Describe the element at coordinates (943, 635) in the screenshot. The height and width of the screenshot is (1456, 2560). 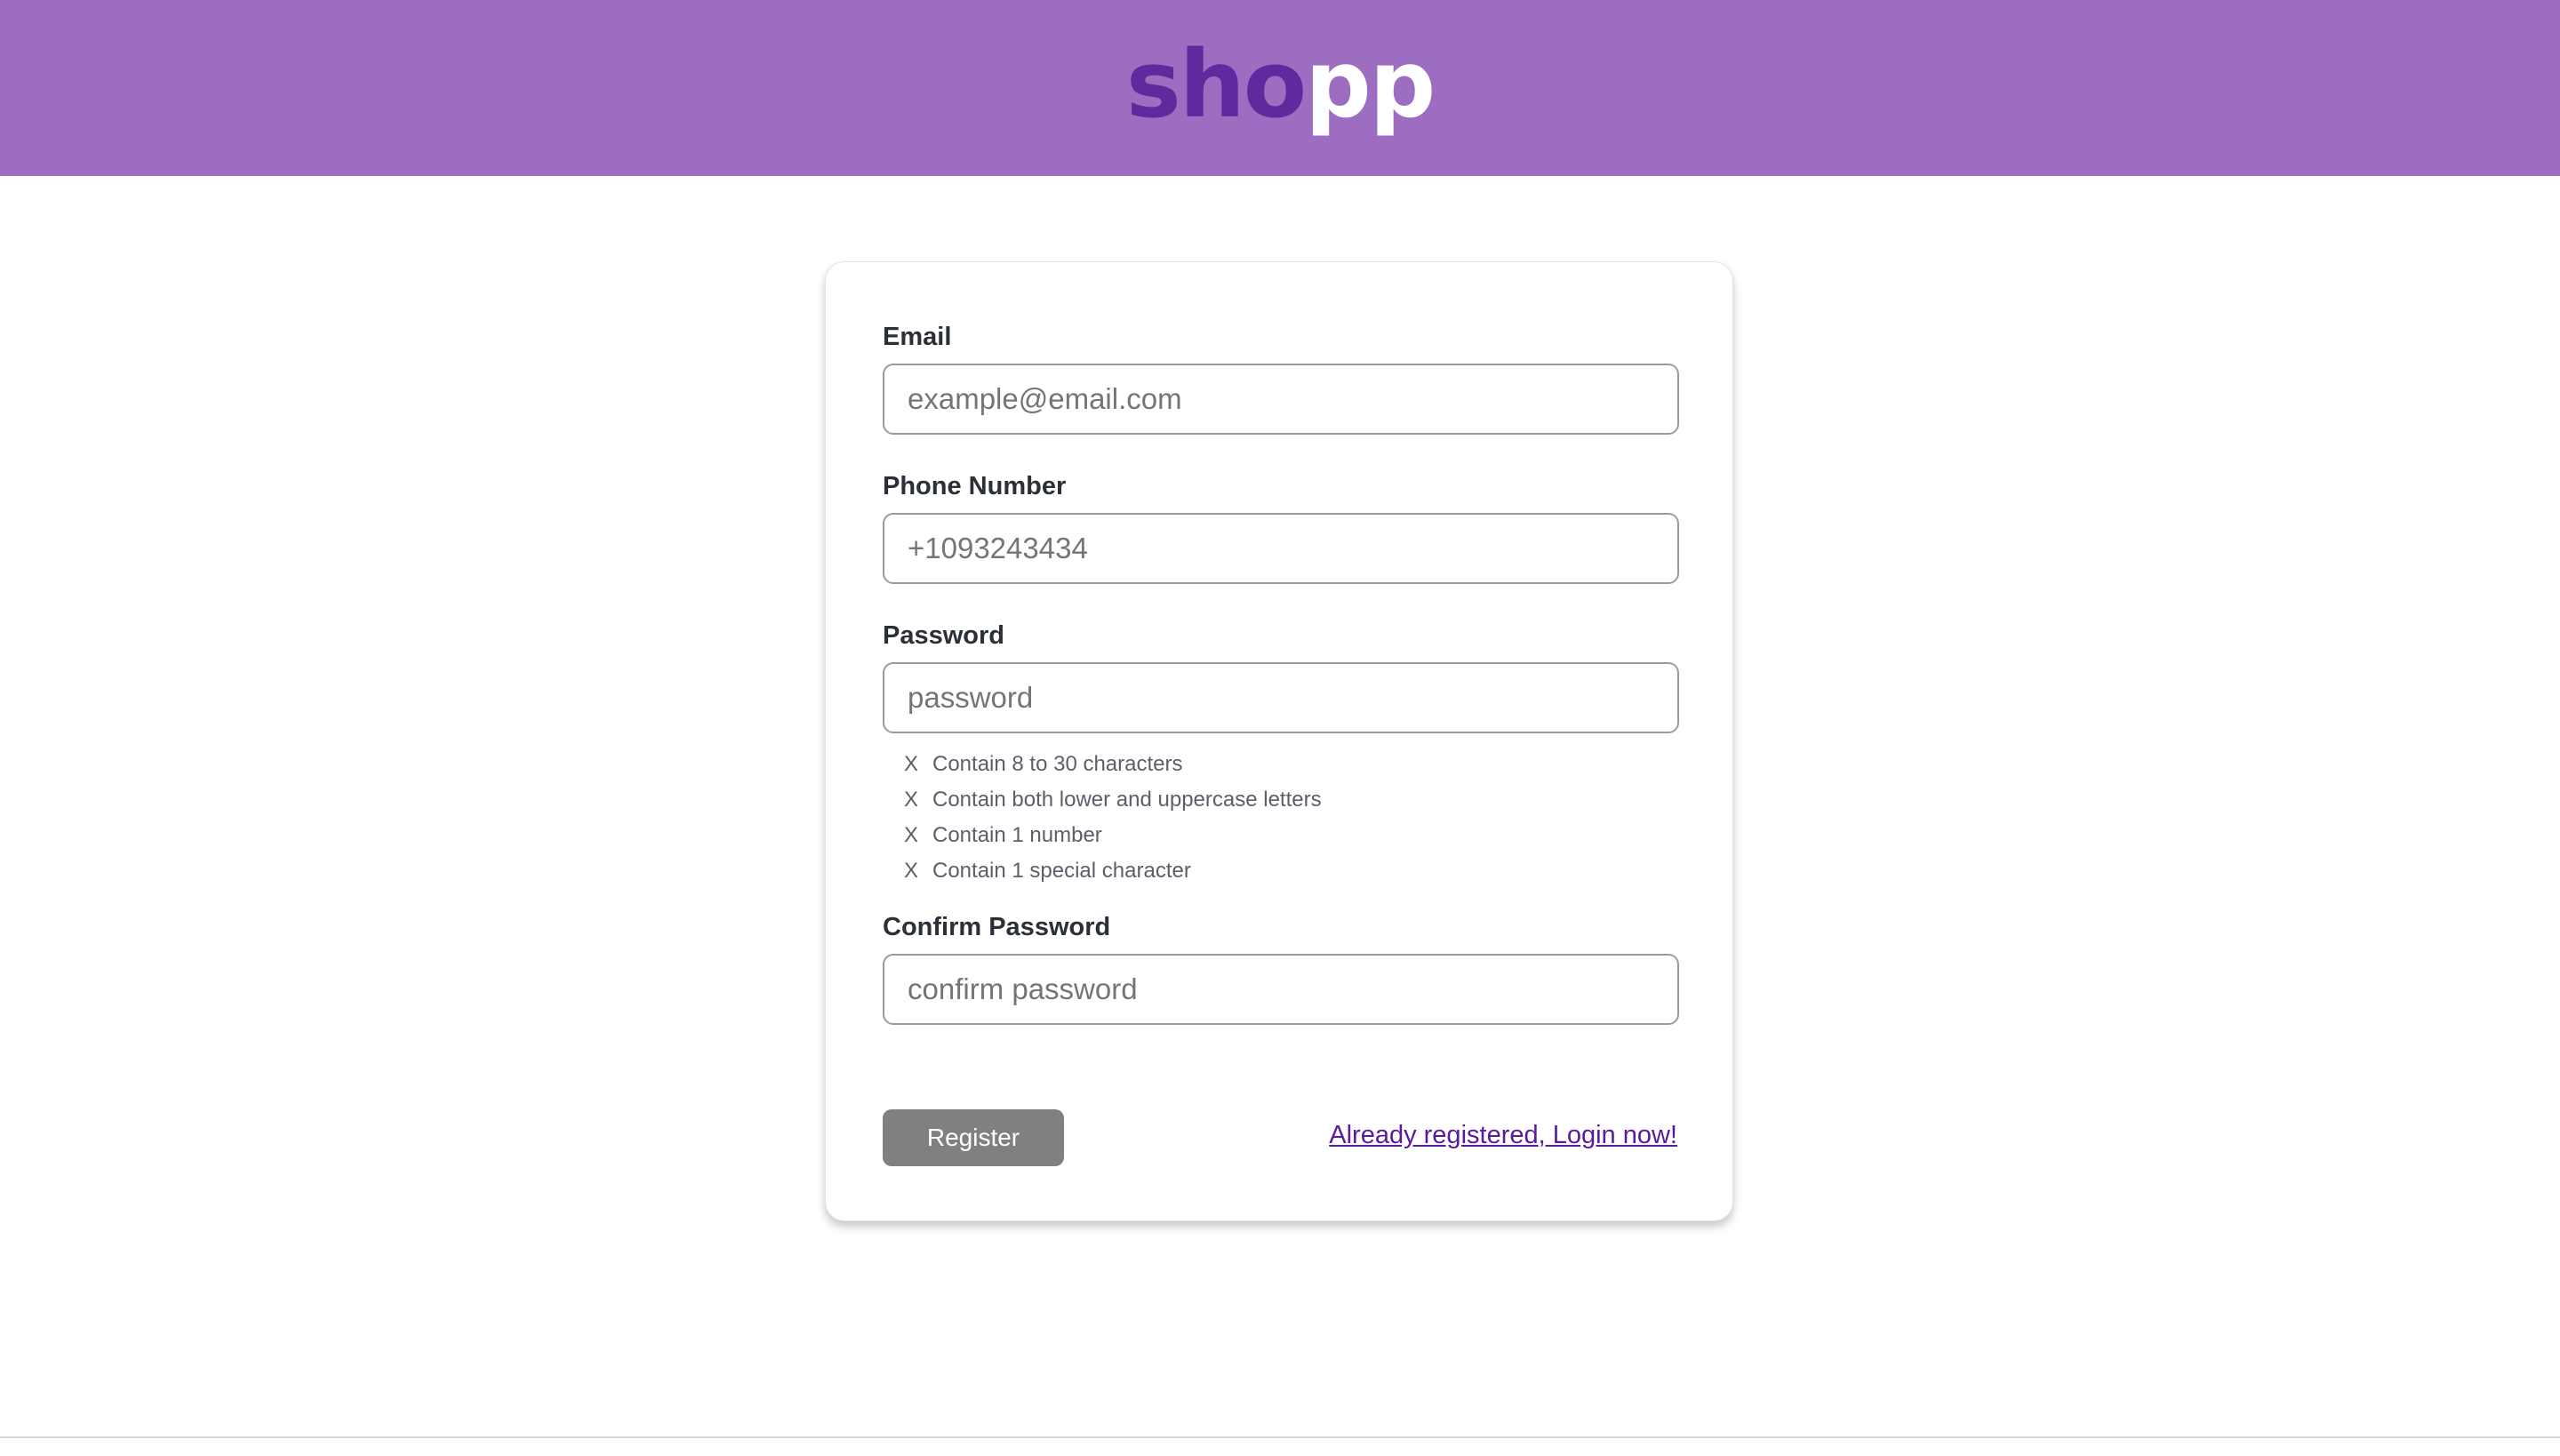
I see `password-label: Password` at that location.